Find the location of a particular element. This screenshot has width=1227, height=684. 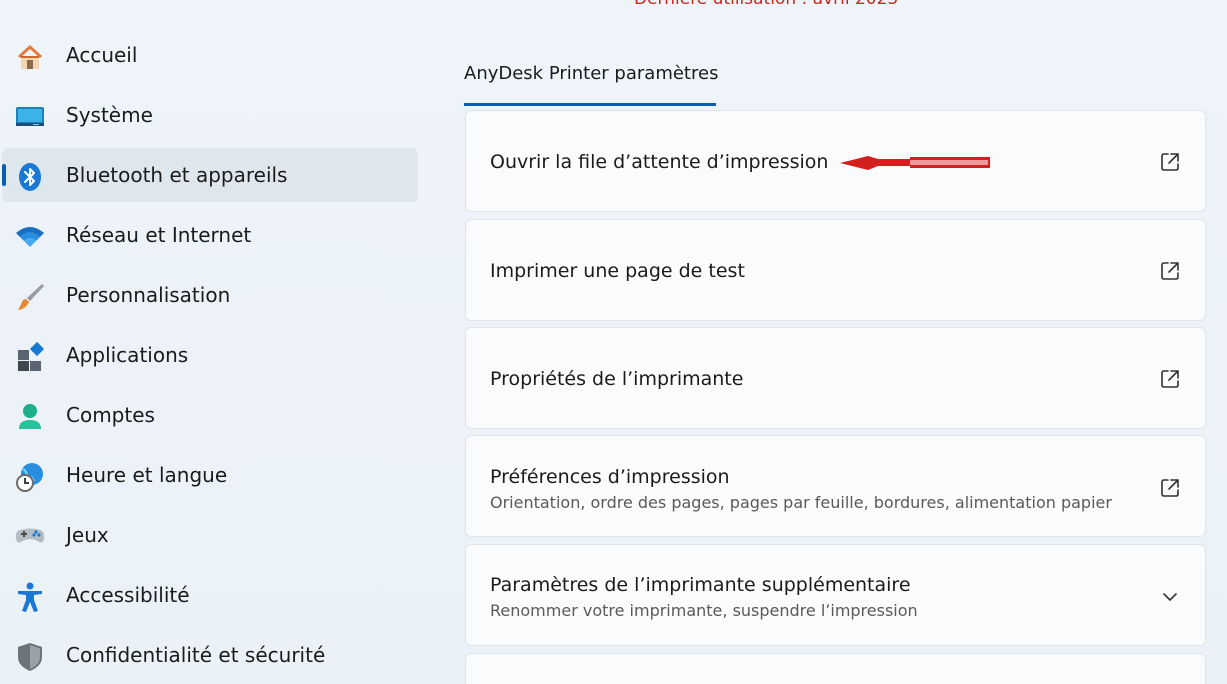

brush-icon is located at coordinates (30, 297).